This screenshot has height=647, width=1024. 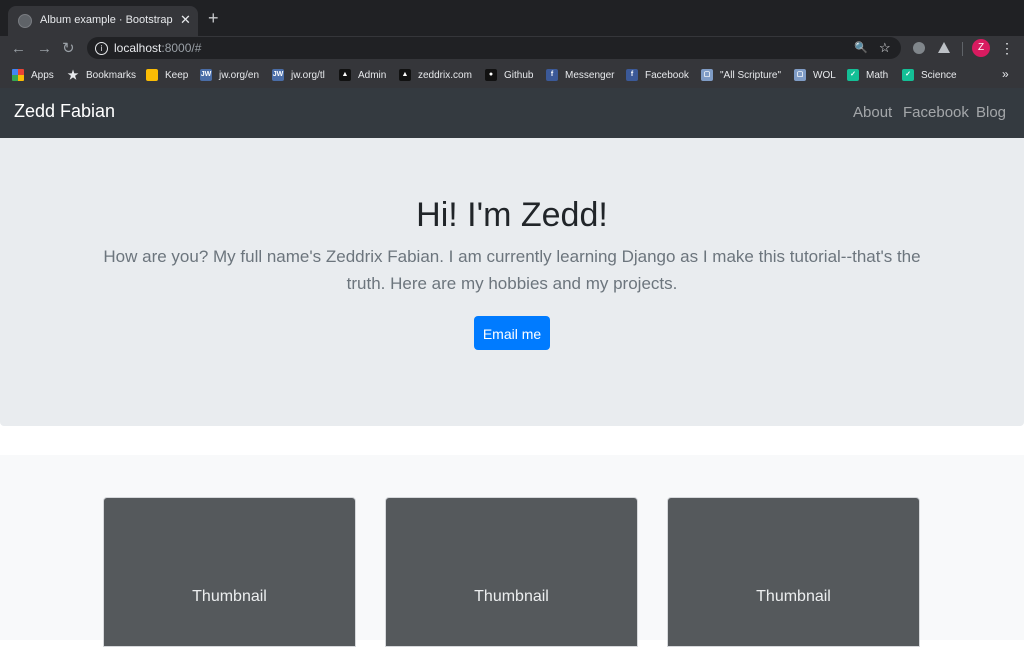 I want to click on bookmark-item: JW jw.org/en, so click(x=229, y=75).